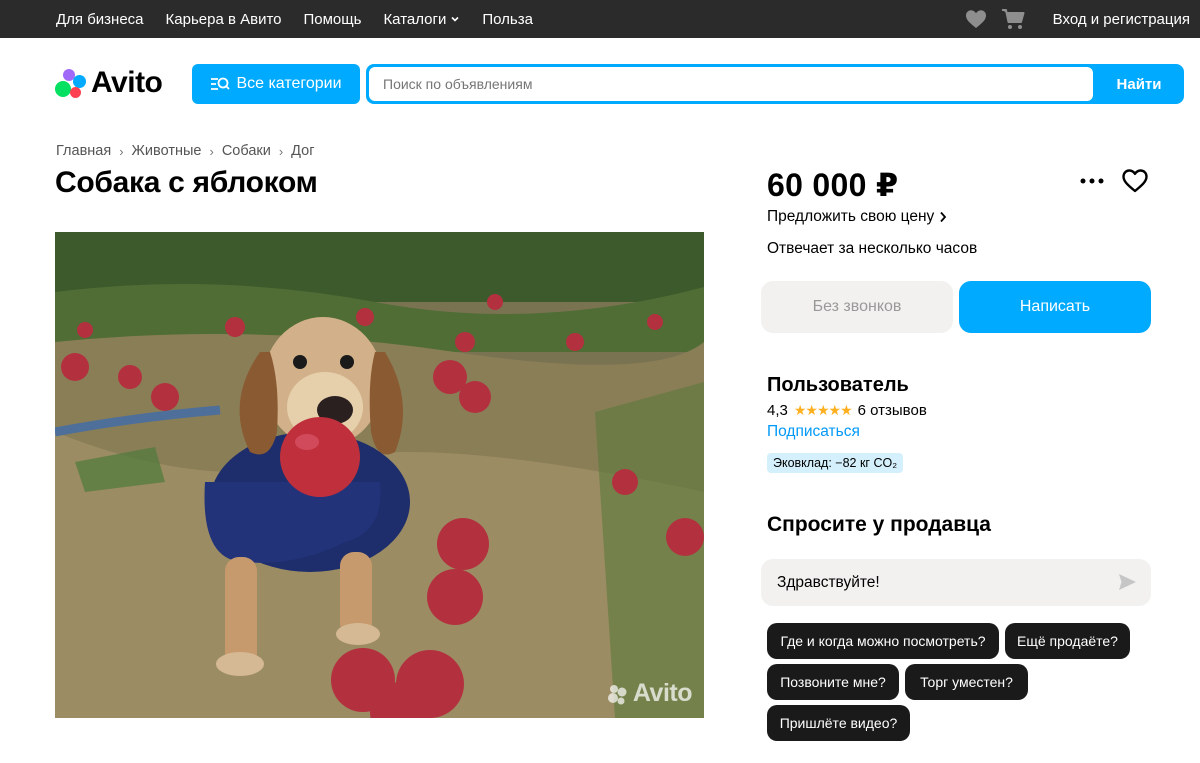 The height and width of the screenshot is (763, 1200). I want to click on top-link-career: Карьера в Авито, so click(224, 19).